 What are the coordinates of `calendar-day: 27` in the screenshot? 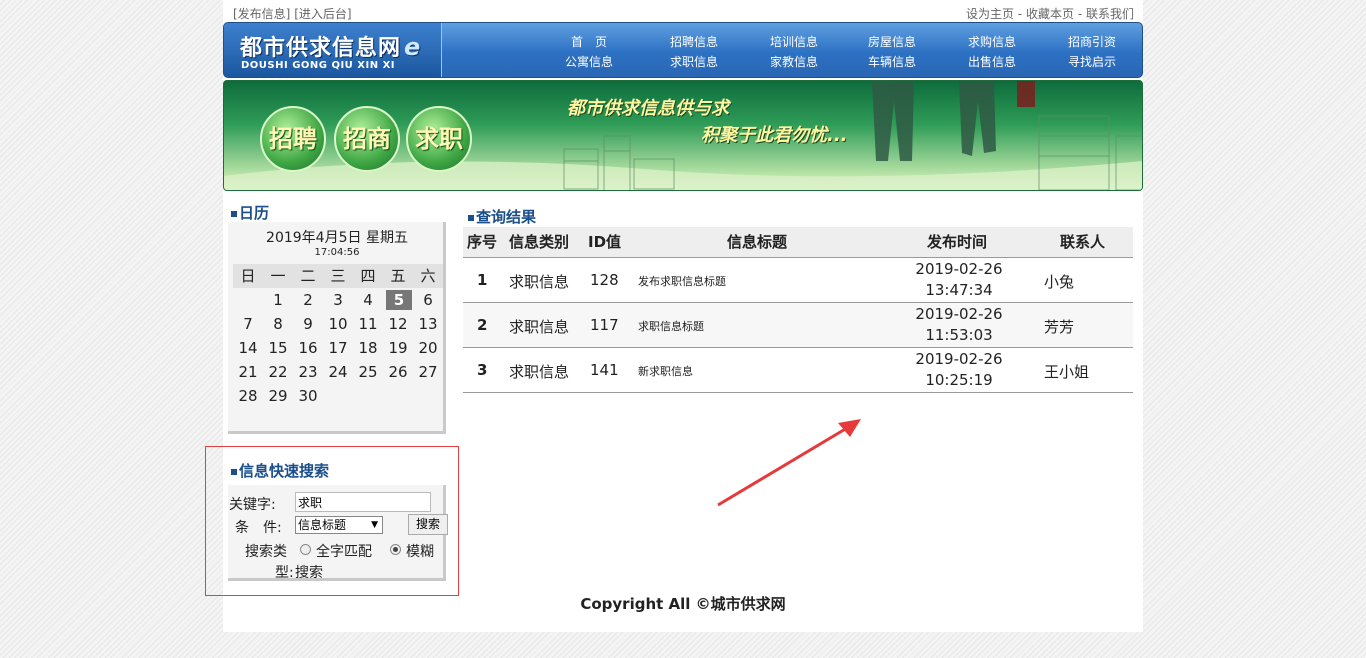 It's located at (428, 372).